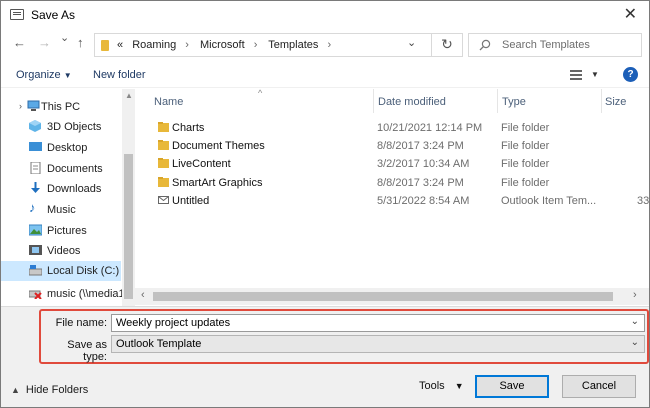 The height and width of the screenshot is (408, 650). Describe the element at coordinates (643, 201) in the screenshot. I see `file-size: 33` at that location.